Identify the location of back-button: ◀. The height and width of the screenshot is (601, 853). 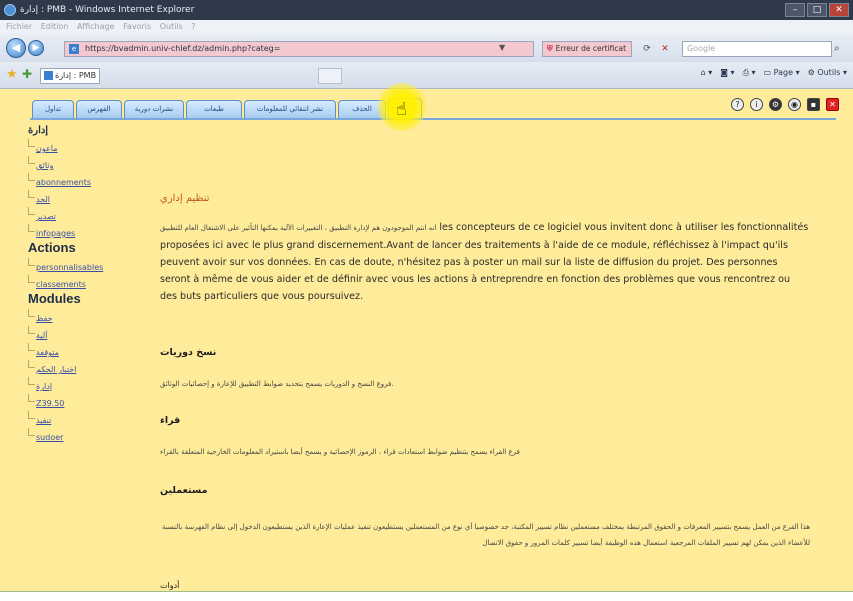
(16, 48).